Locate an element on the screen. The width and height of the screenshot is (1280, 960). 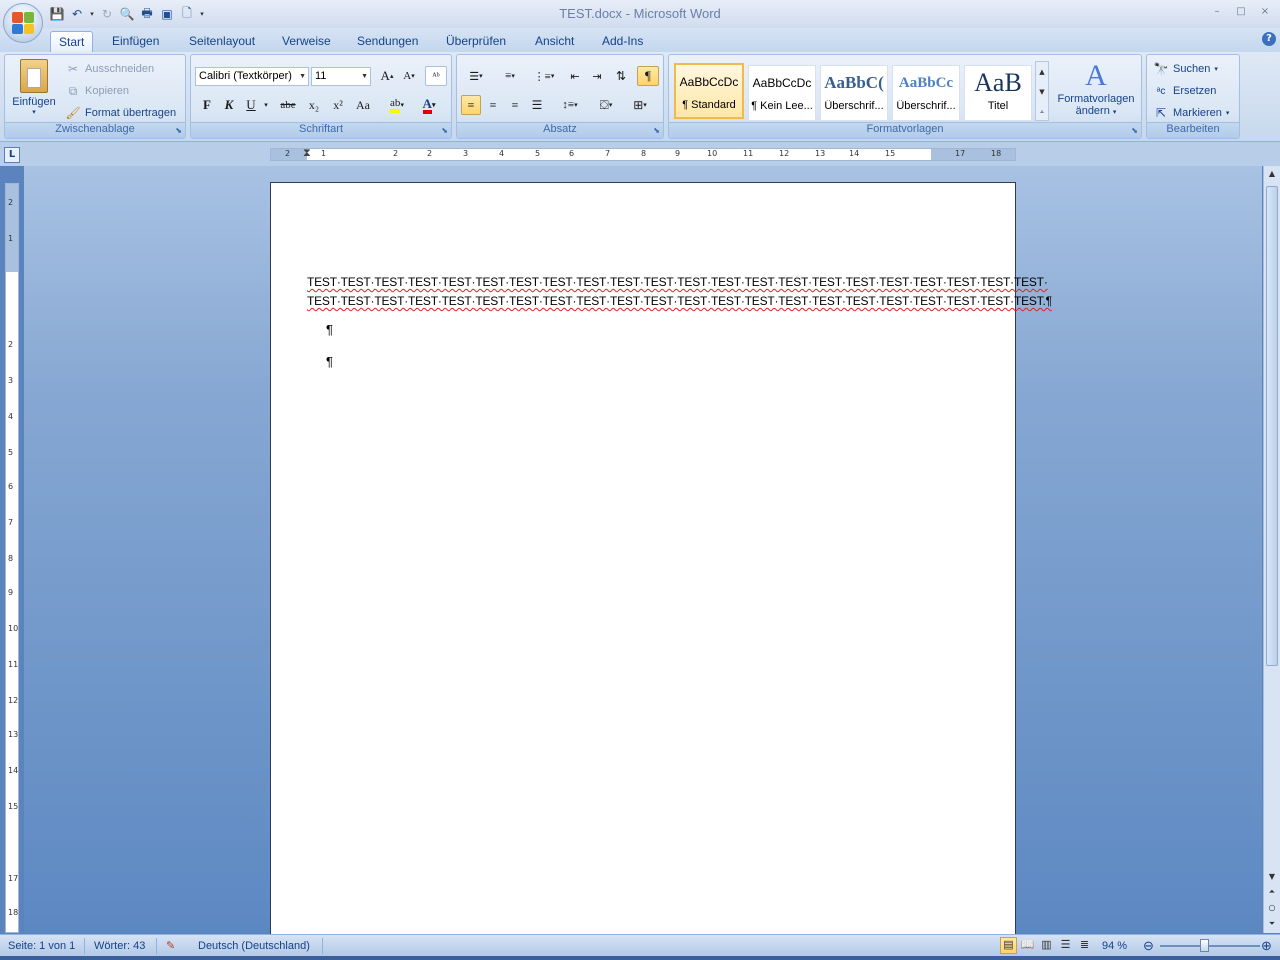
borders-icon: ⊞ ▾ is located at coordinates (640, 105).